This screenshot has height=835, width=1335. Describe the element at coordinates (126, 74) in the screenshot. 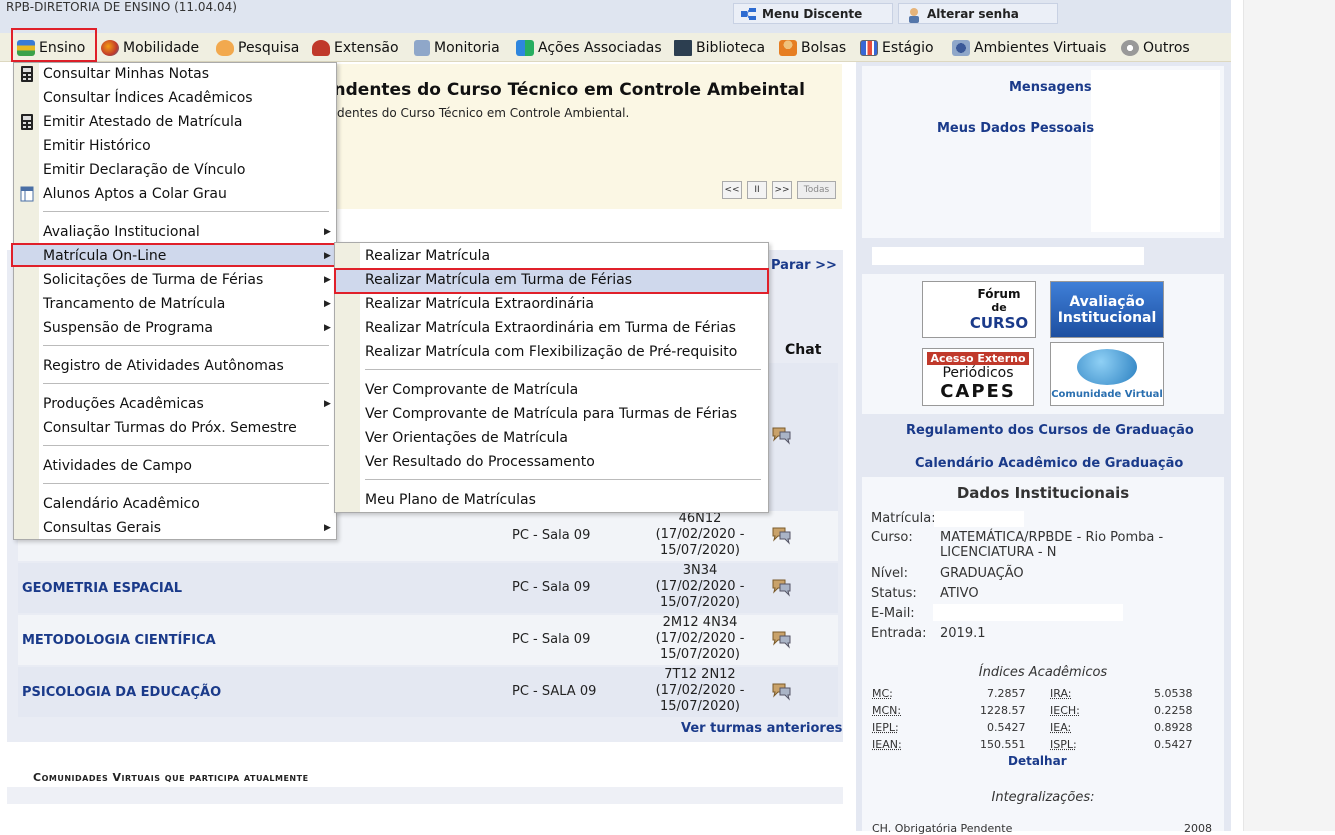

I see `menu-item-consultar-notas: Consultar Minhas Notas` at that location.